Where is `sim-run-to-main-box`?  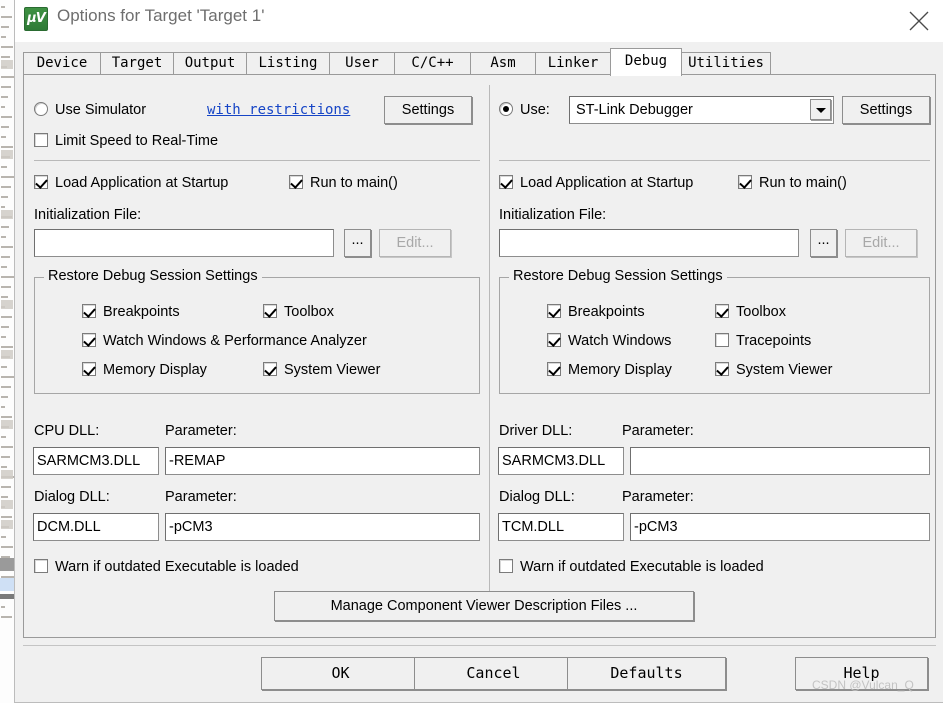
sim-run-to-main-box is located at coordinates (296, 182).